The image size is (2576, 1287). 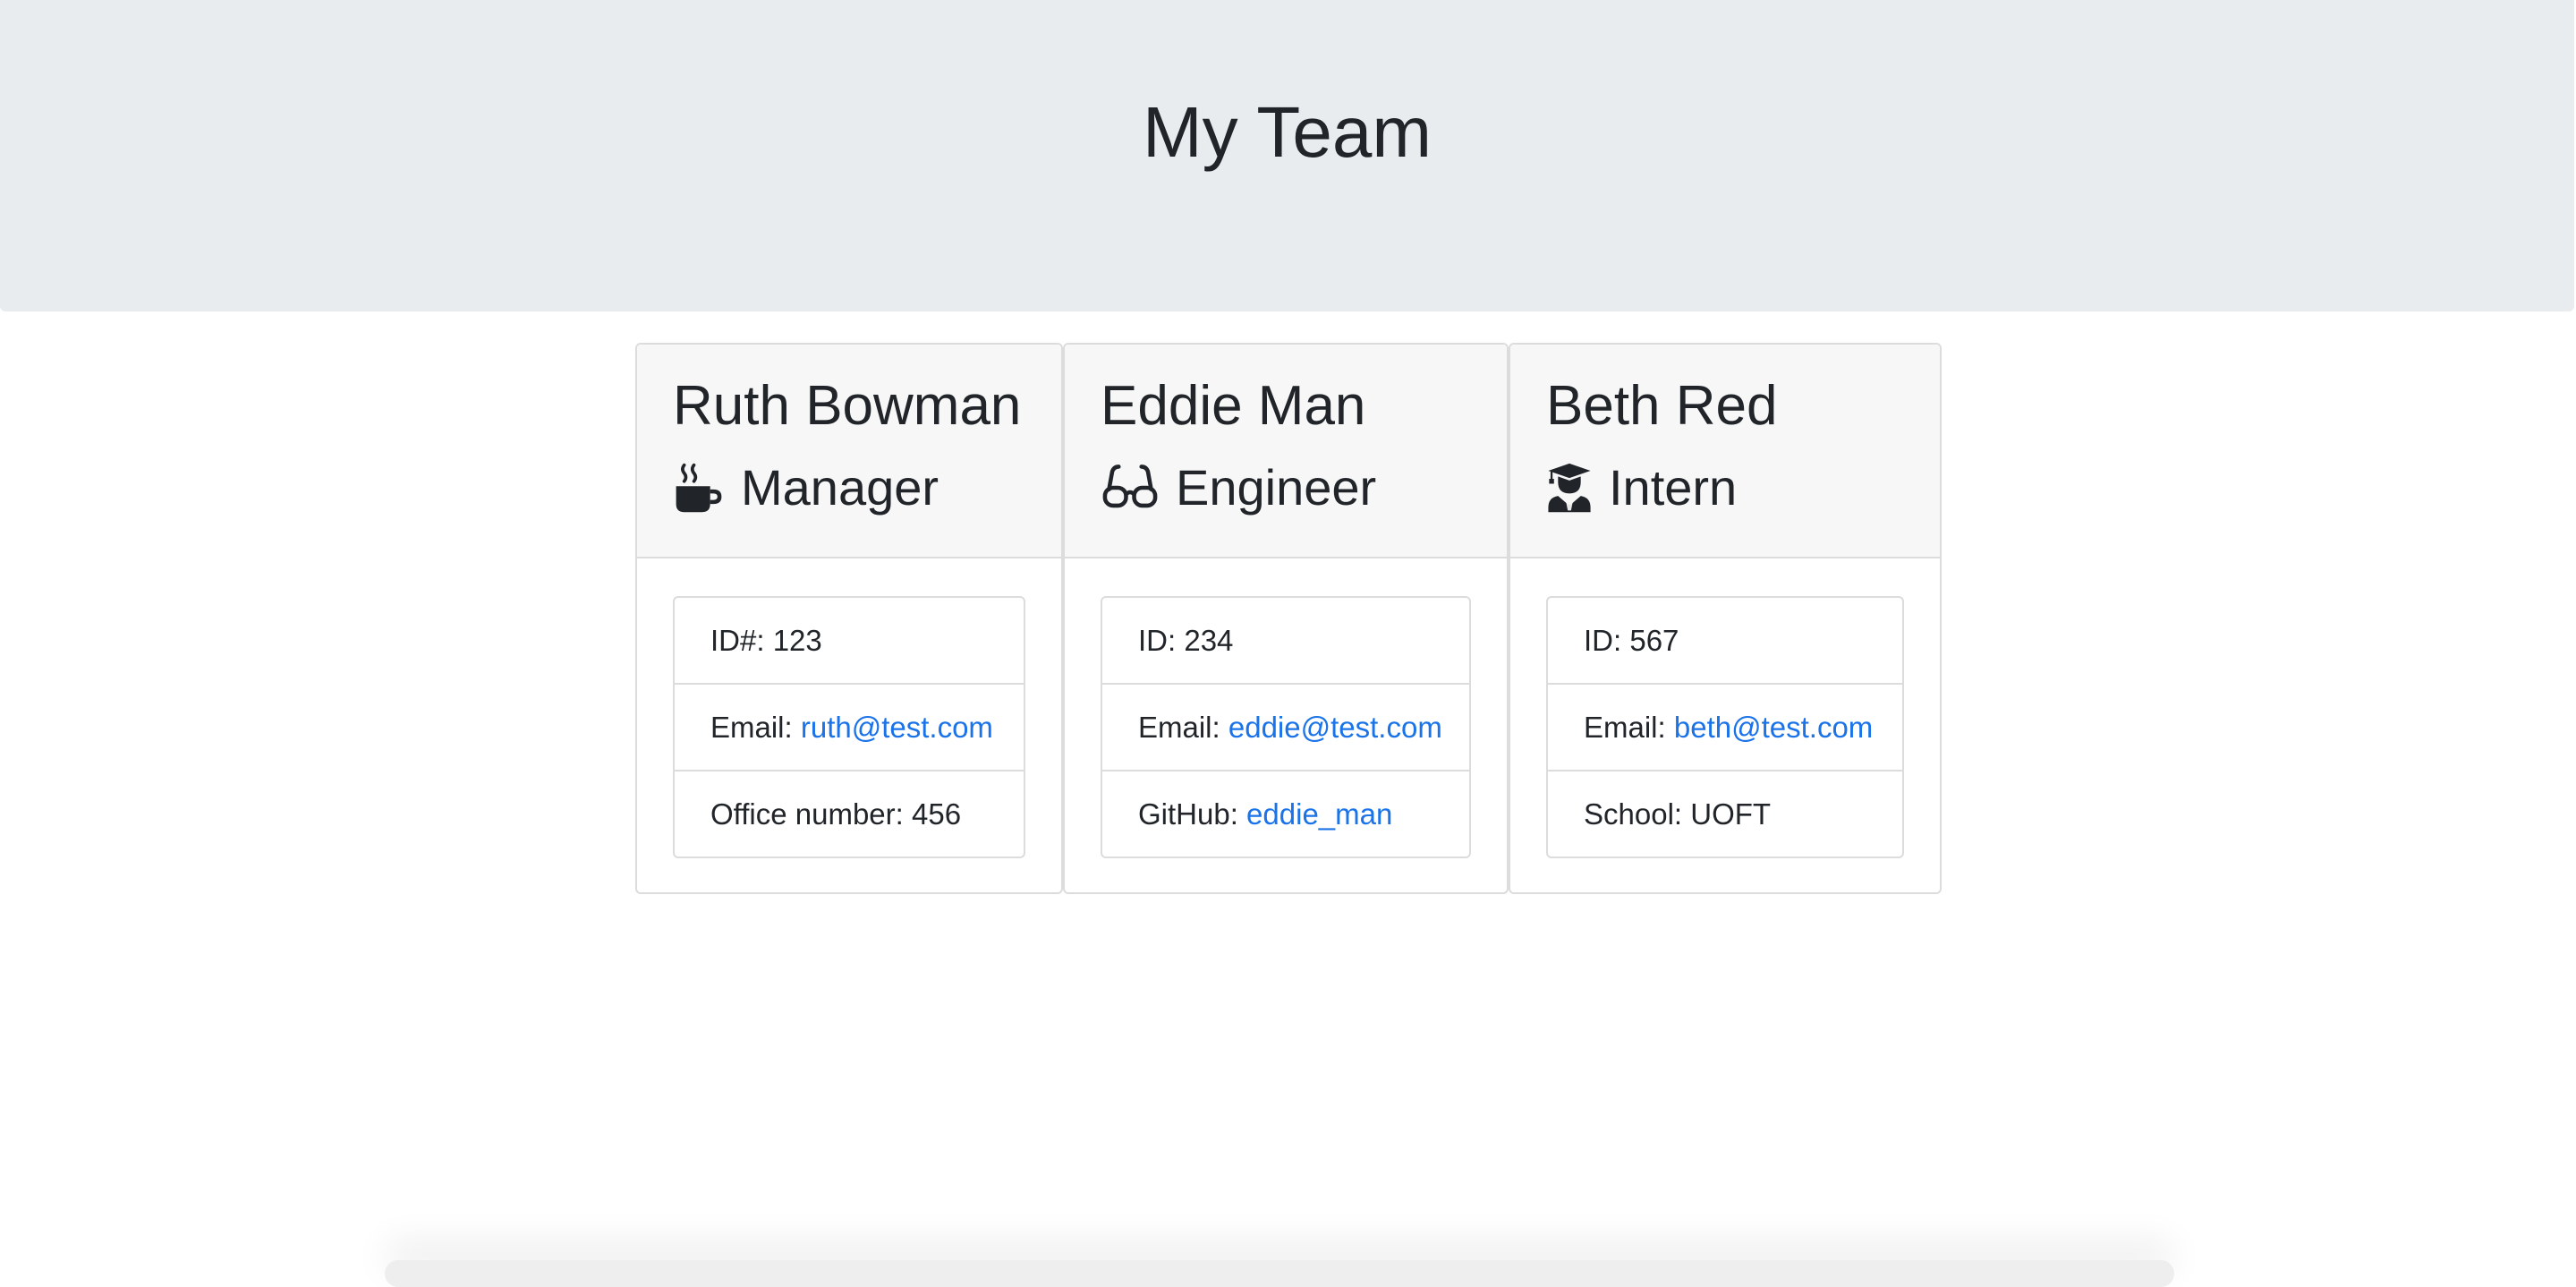 I want to click on employee-name: Beth Red, so click(x=1662, y=406).